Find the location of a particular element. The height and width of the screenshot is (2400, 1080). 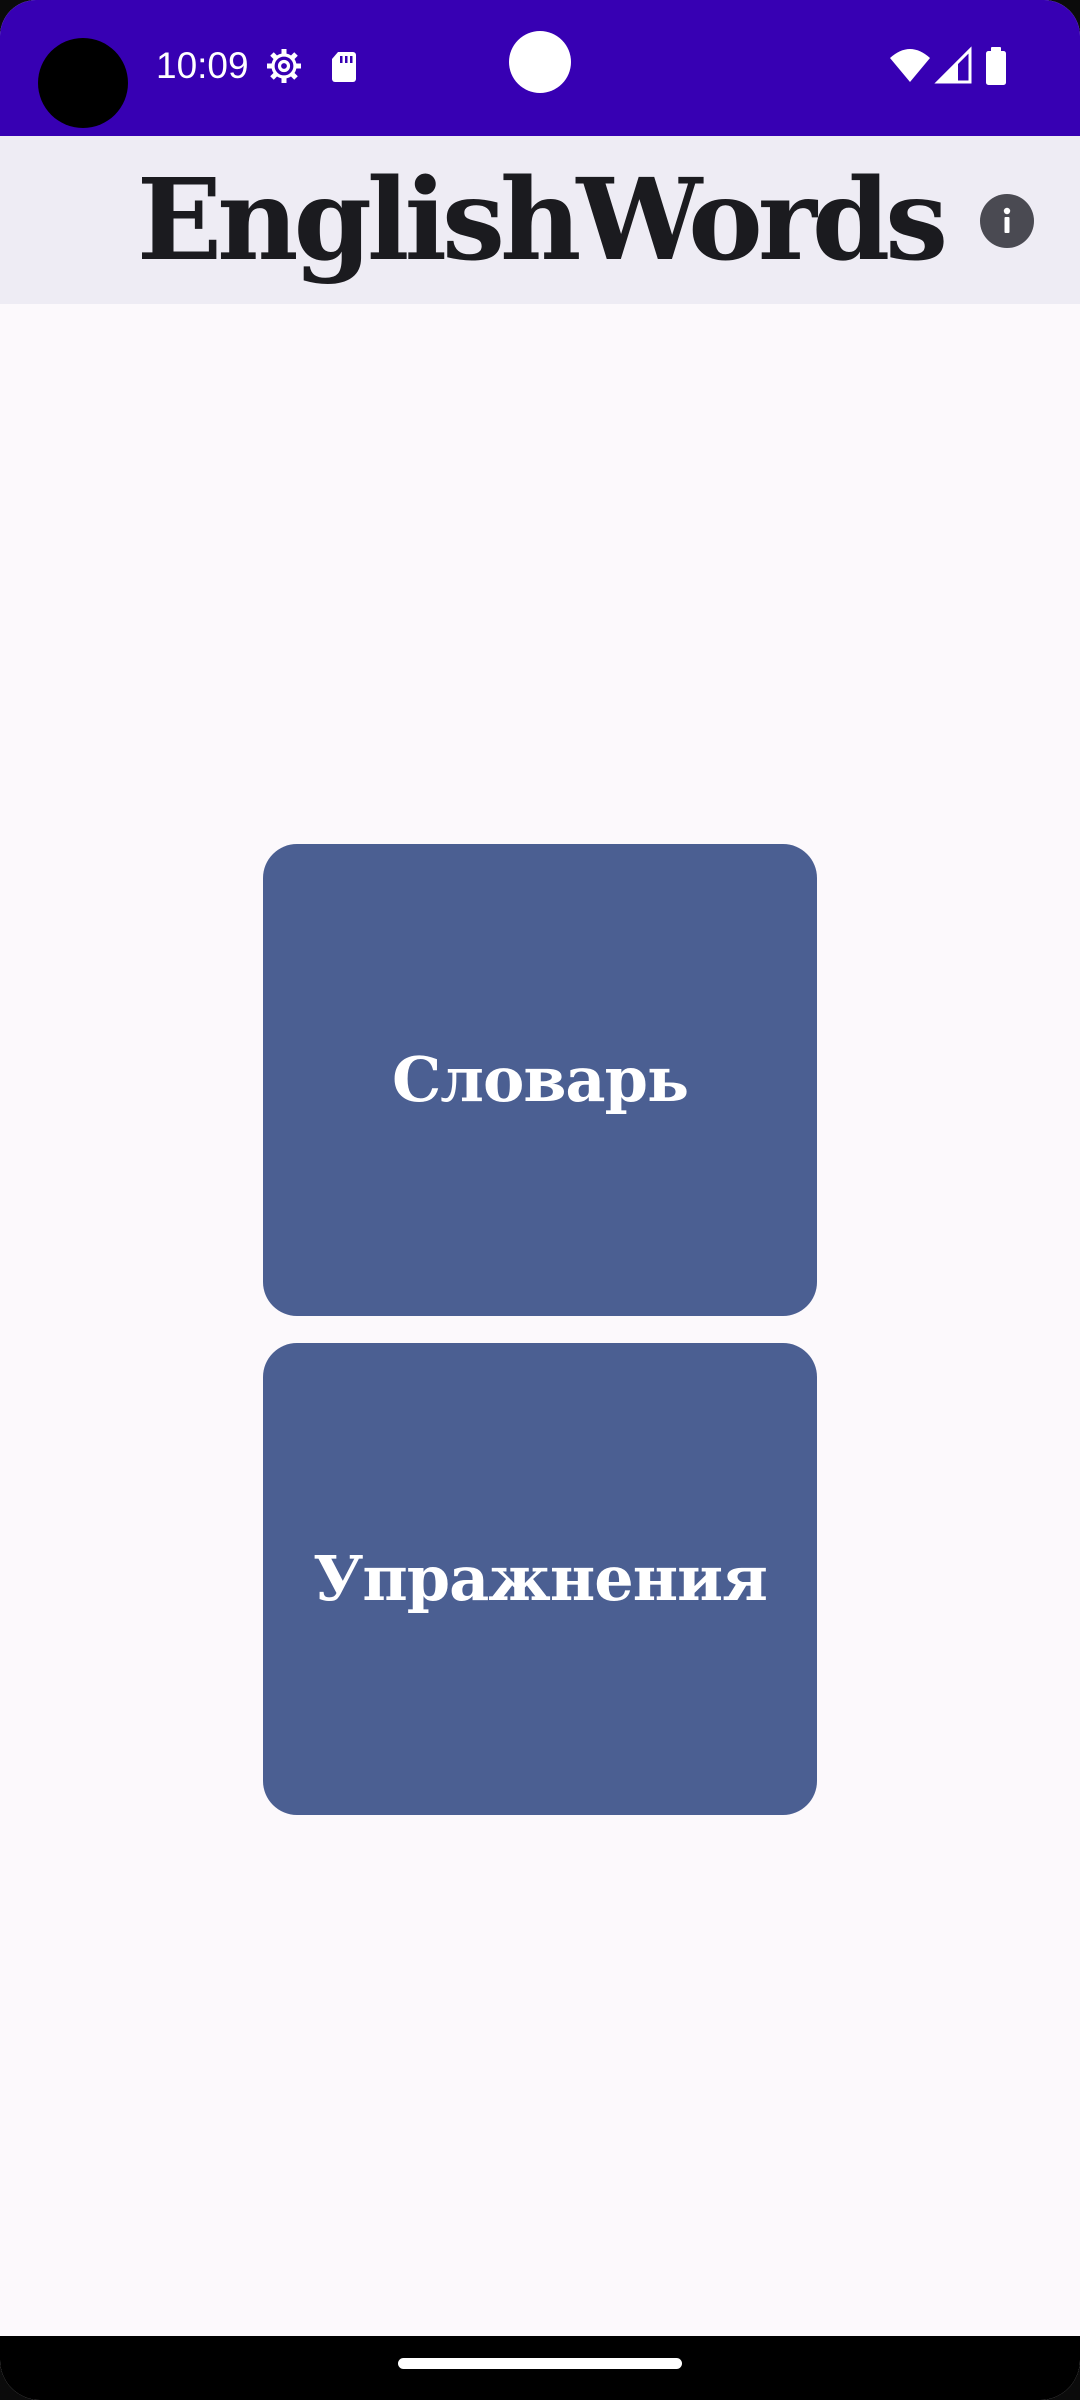

cellular-signal-icon is located at coordinates (953, 66).